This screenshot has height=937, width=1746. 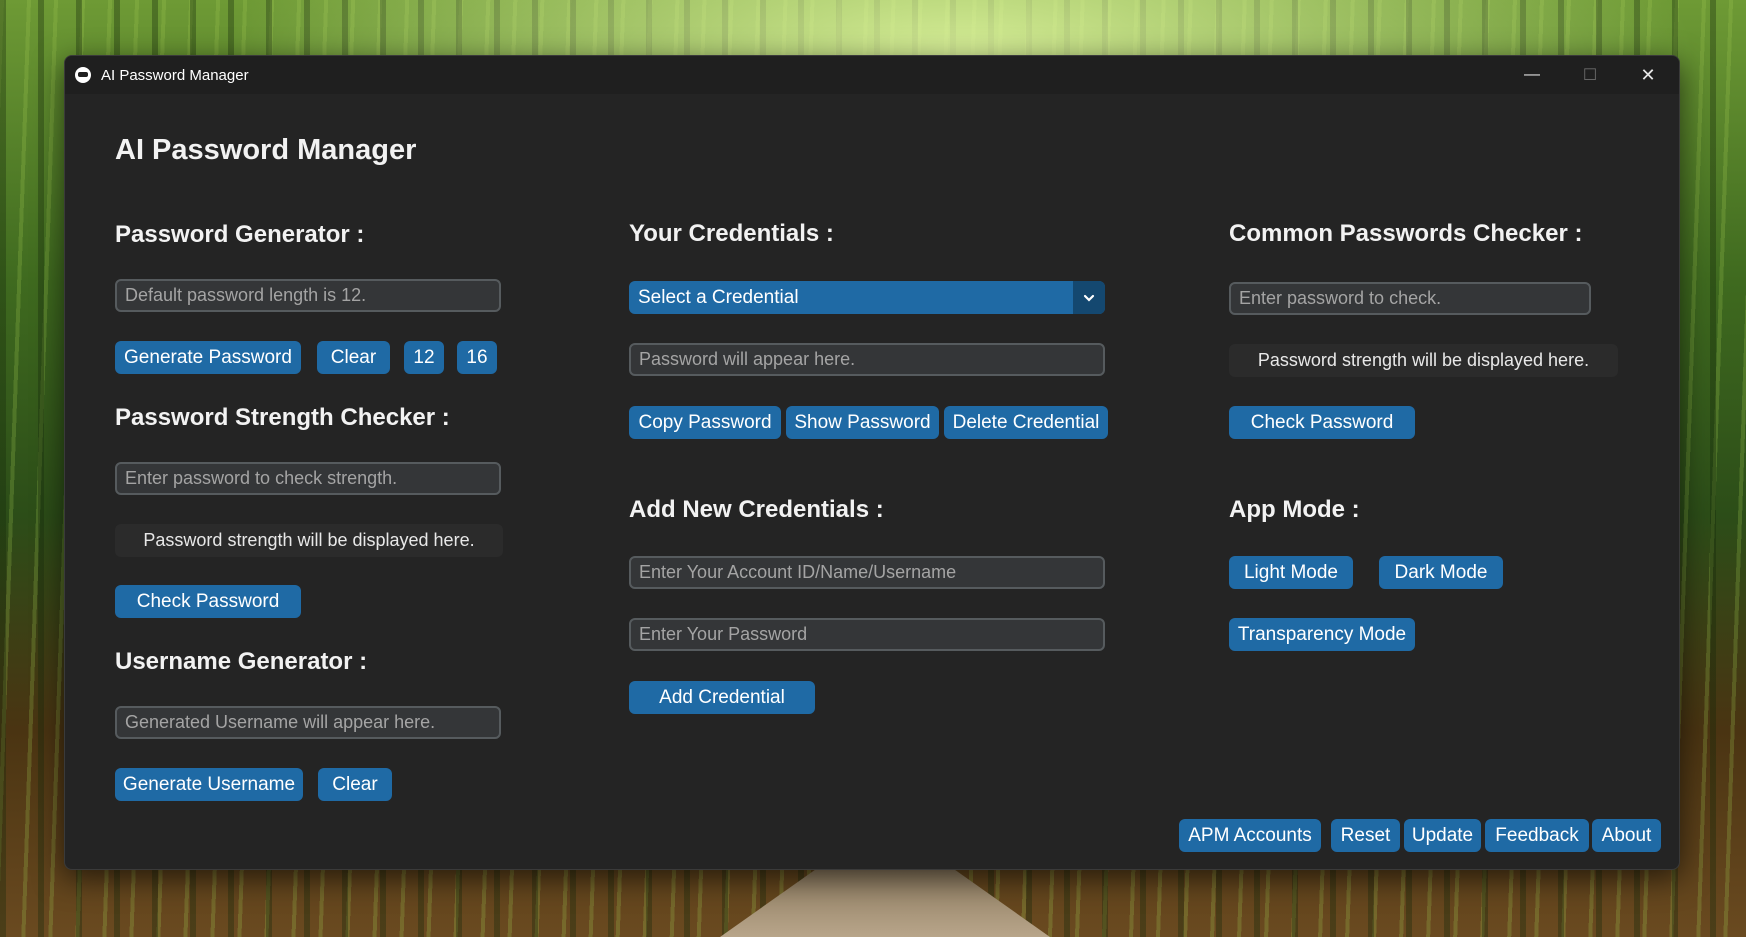 What do you see at coordinates (722, 697) in the screenshot?
I see `add-credential-button: Add Credential` at bounding box center [722, 697].